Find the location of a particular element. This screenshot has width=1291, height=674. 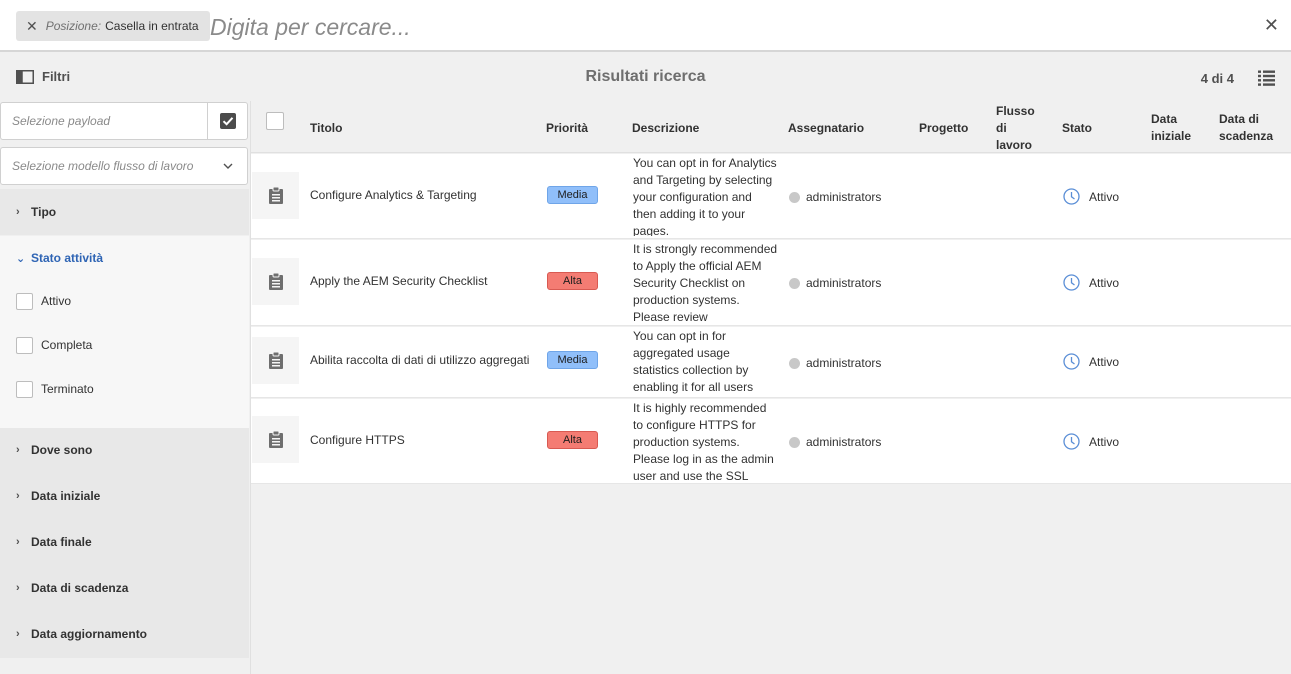

location-tag: ✕ Posizione: Casella in entrata is located at coordinates (113, 26).